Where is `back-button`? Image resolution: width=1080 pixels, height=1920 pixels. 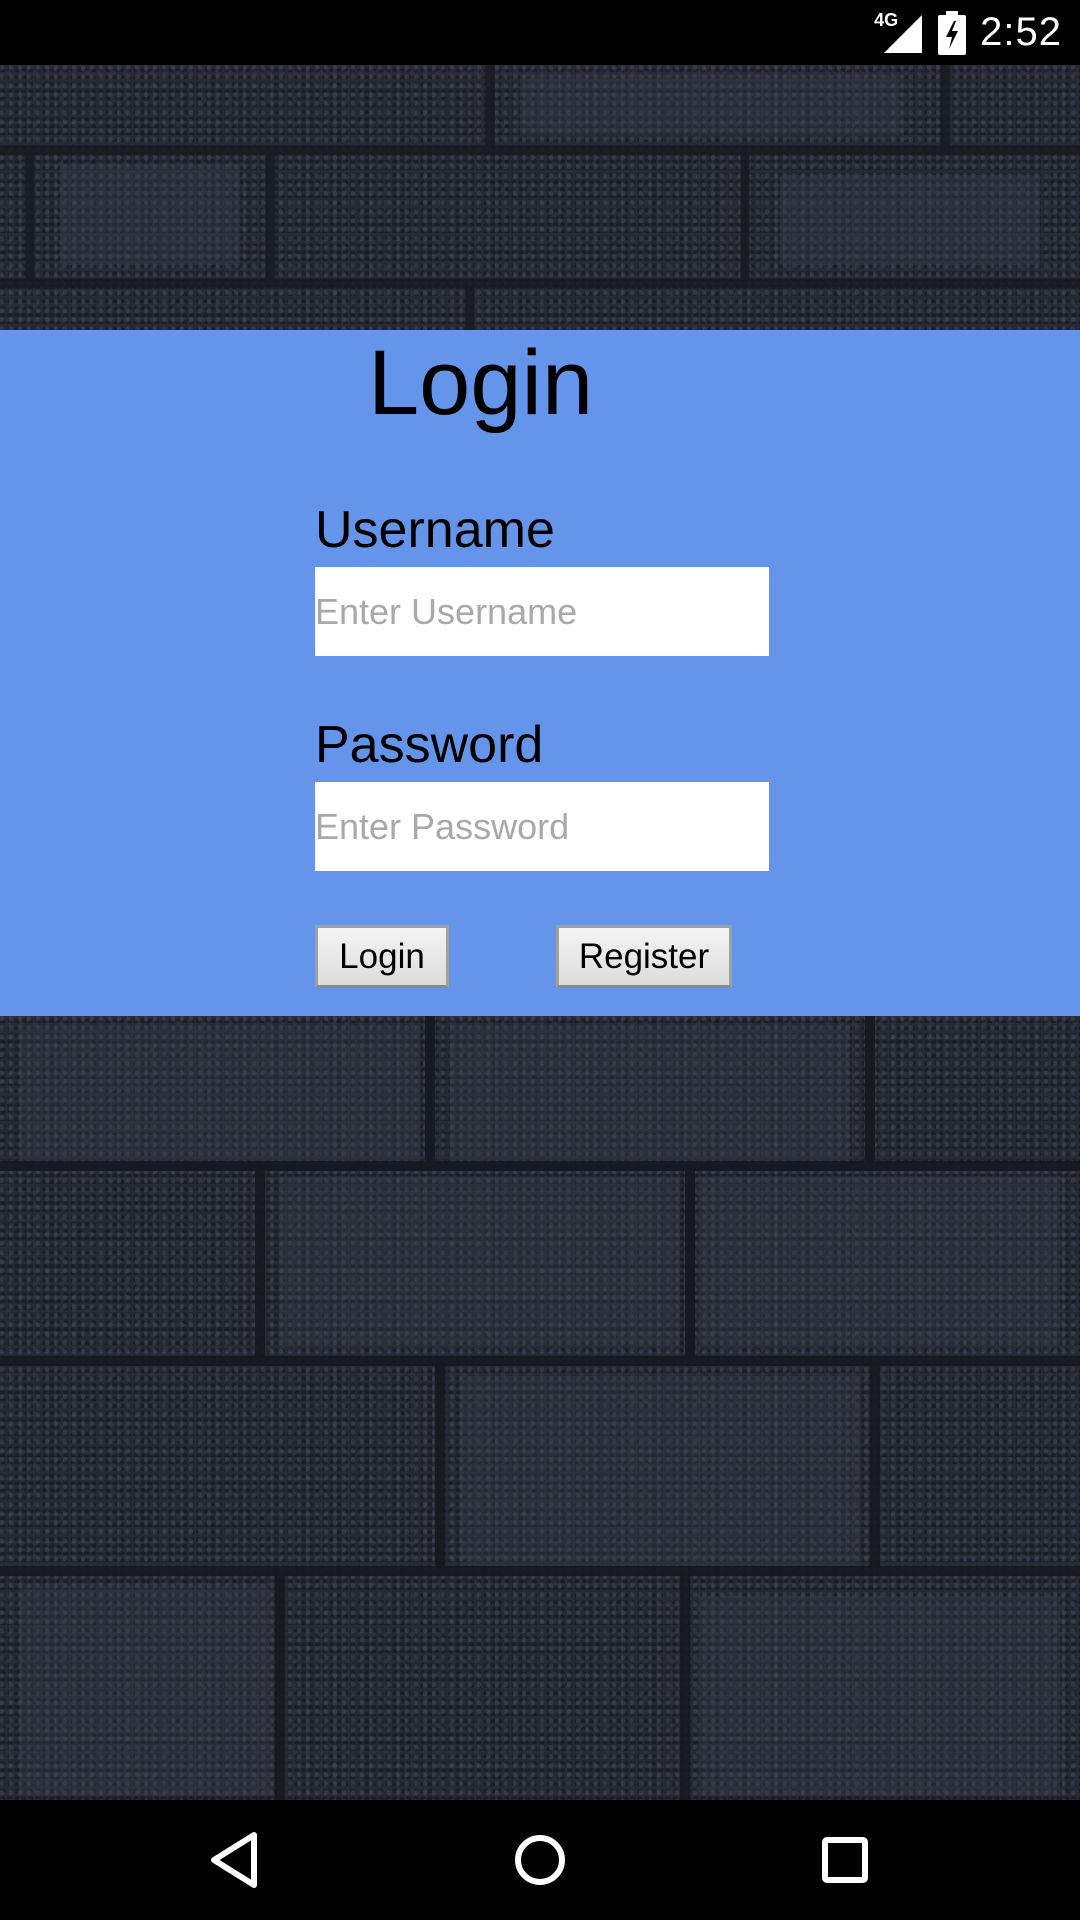
back-button is located at coordinates (235, 1860).